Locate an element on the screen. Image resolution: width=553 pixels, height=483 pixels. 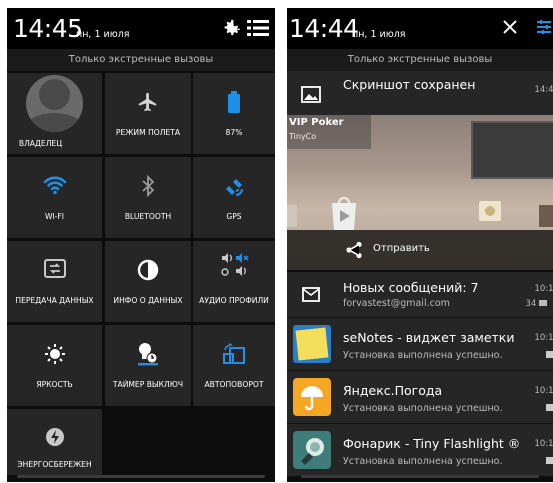
tile-autorotate: АВТОПОВОРОТ is located at coordinates (234, 365).